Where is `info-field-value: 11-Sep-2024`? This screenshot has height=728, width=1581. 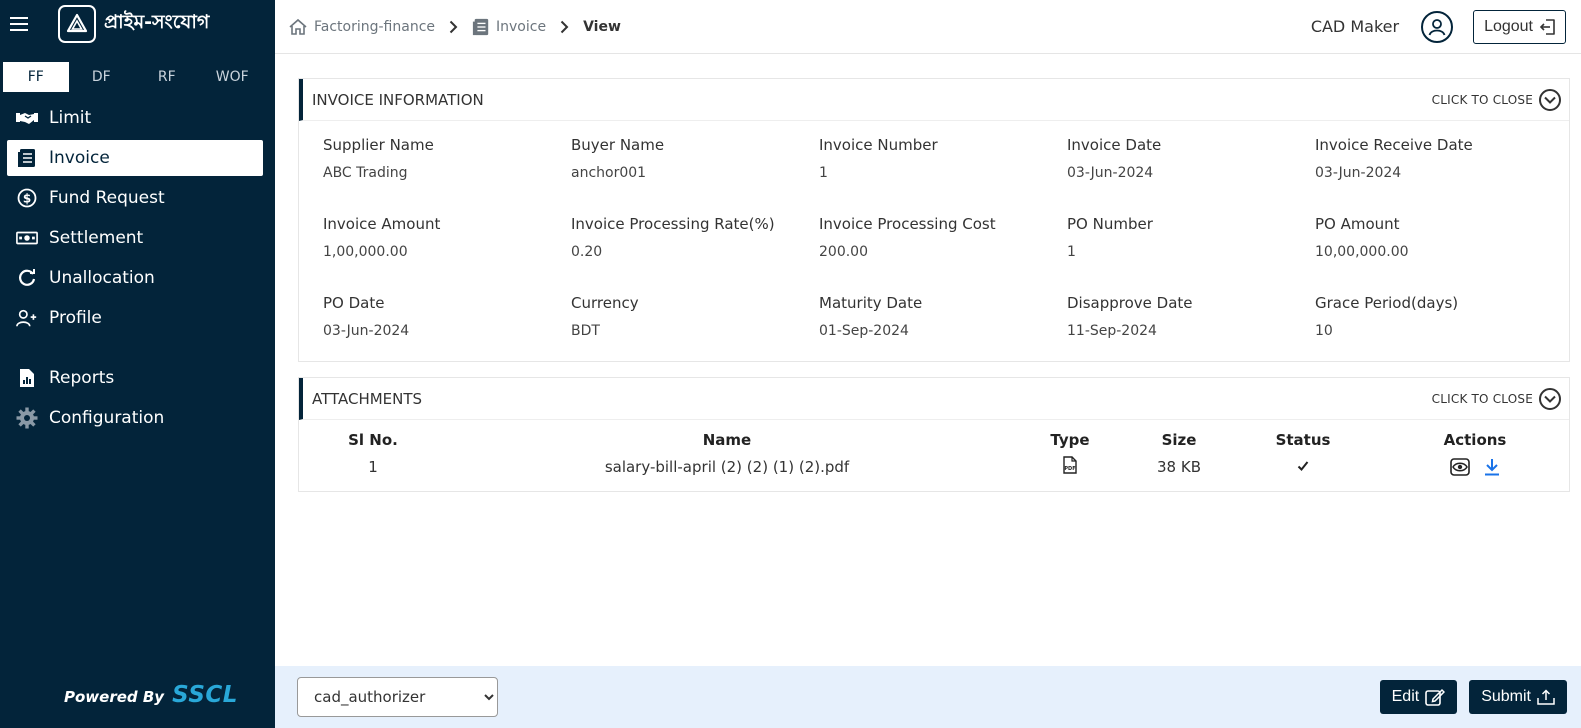
info-field-value: 11-Sep-2024 is located at coordinates (1112, 331).